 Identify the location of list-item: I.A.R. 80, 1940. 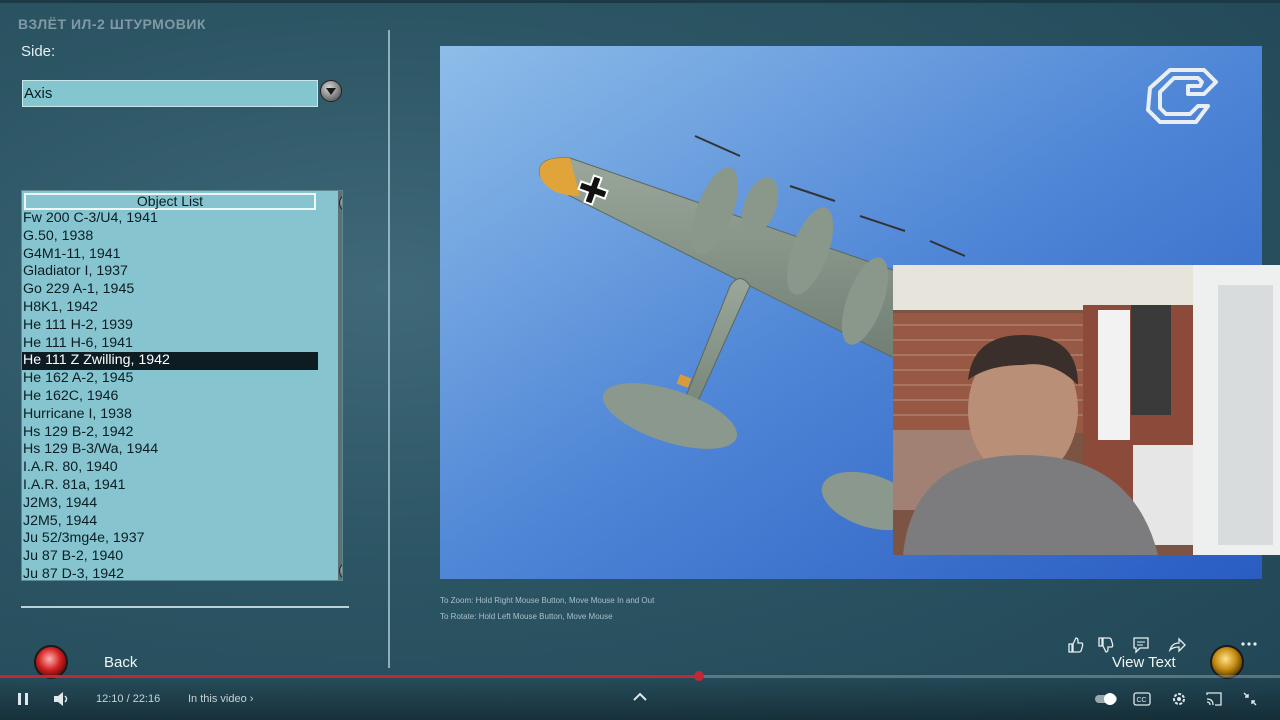
(170, 468).